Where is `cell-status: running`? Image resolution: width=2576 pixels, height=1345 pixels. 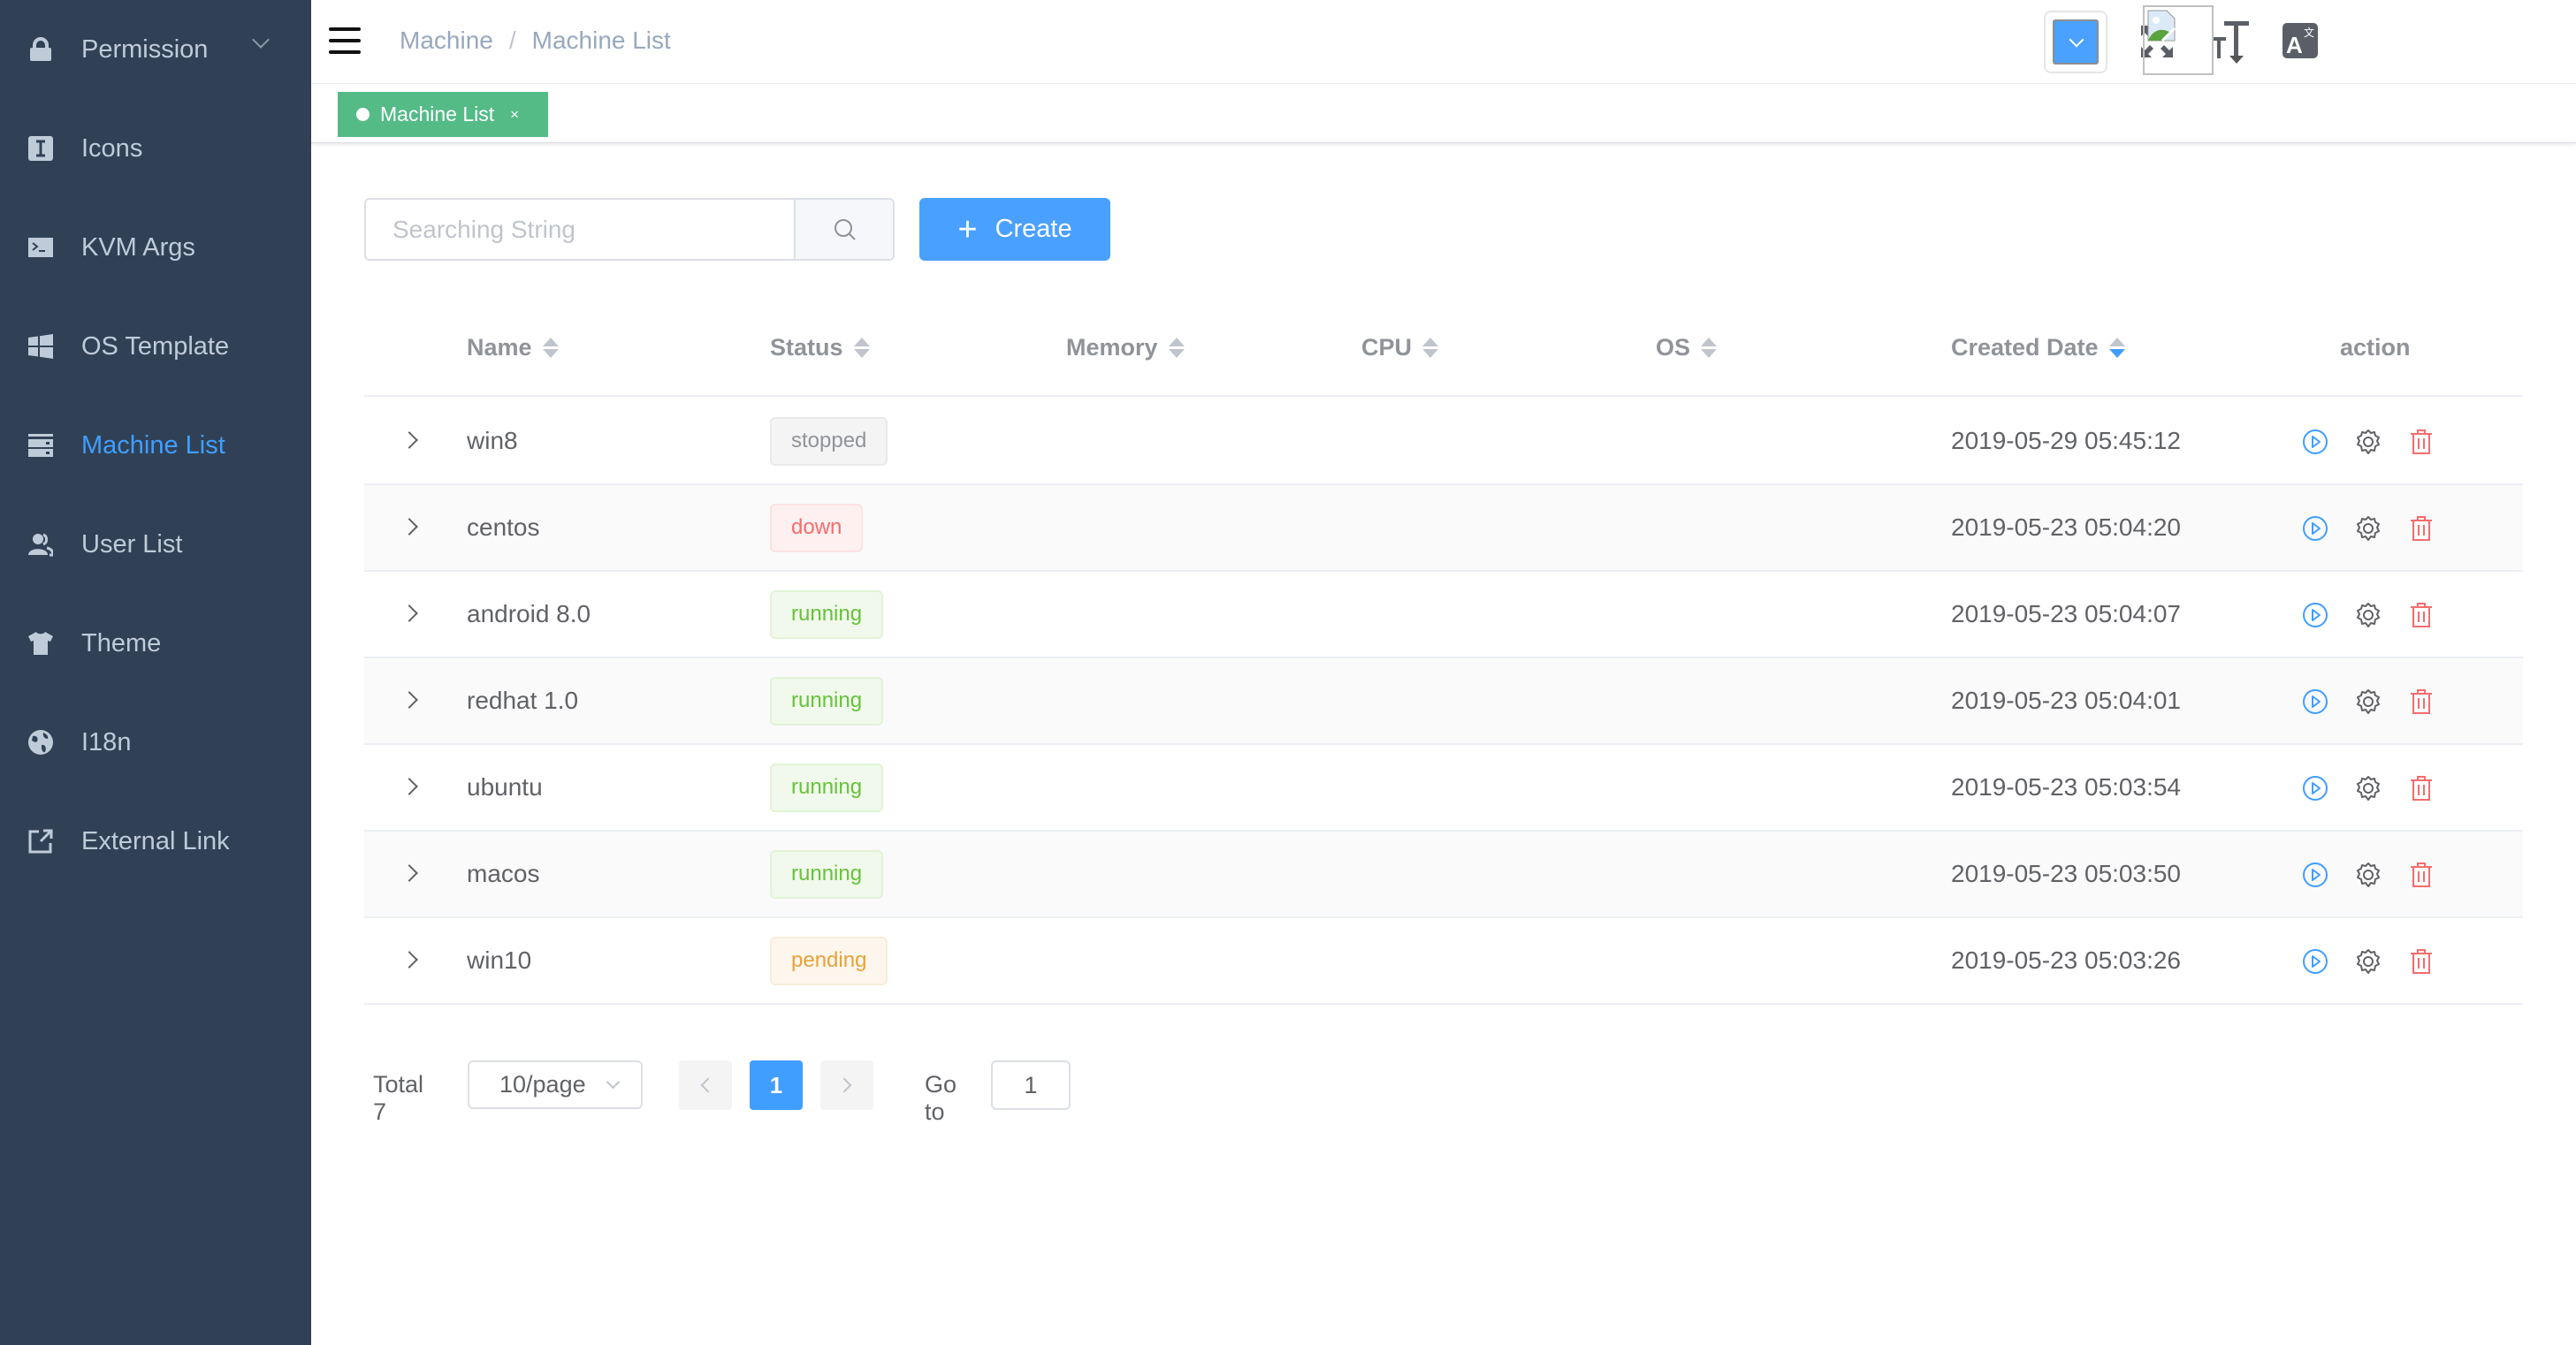 cell-status: running is located at coordinates (827, 874).